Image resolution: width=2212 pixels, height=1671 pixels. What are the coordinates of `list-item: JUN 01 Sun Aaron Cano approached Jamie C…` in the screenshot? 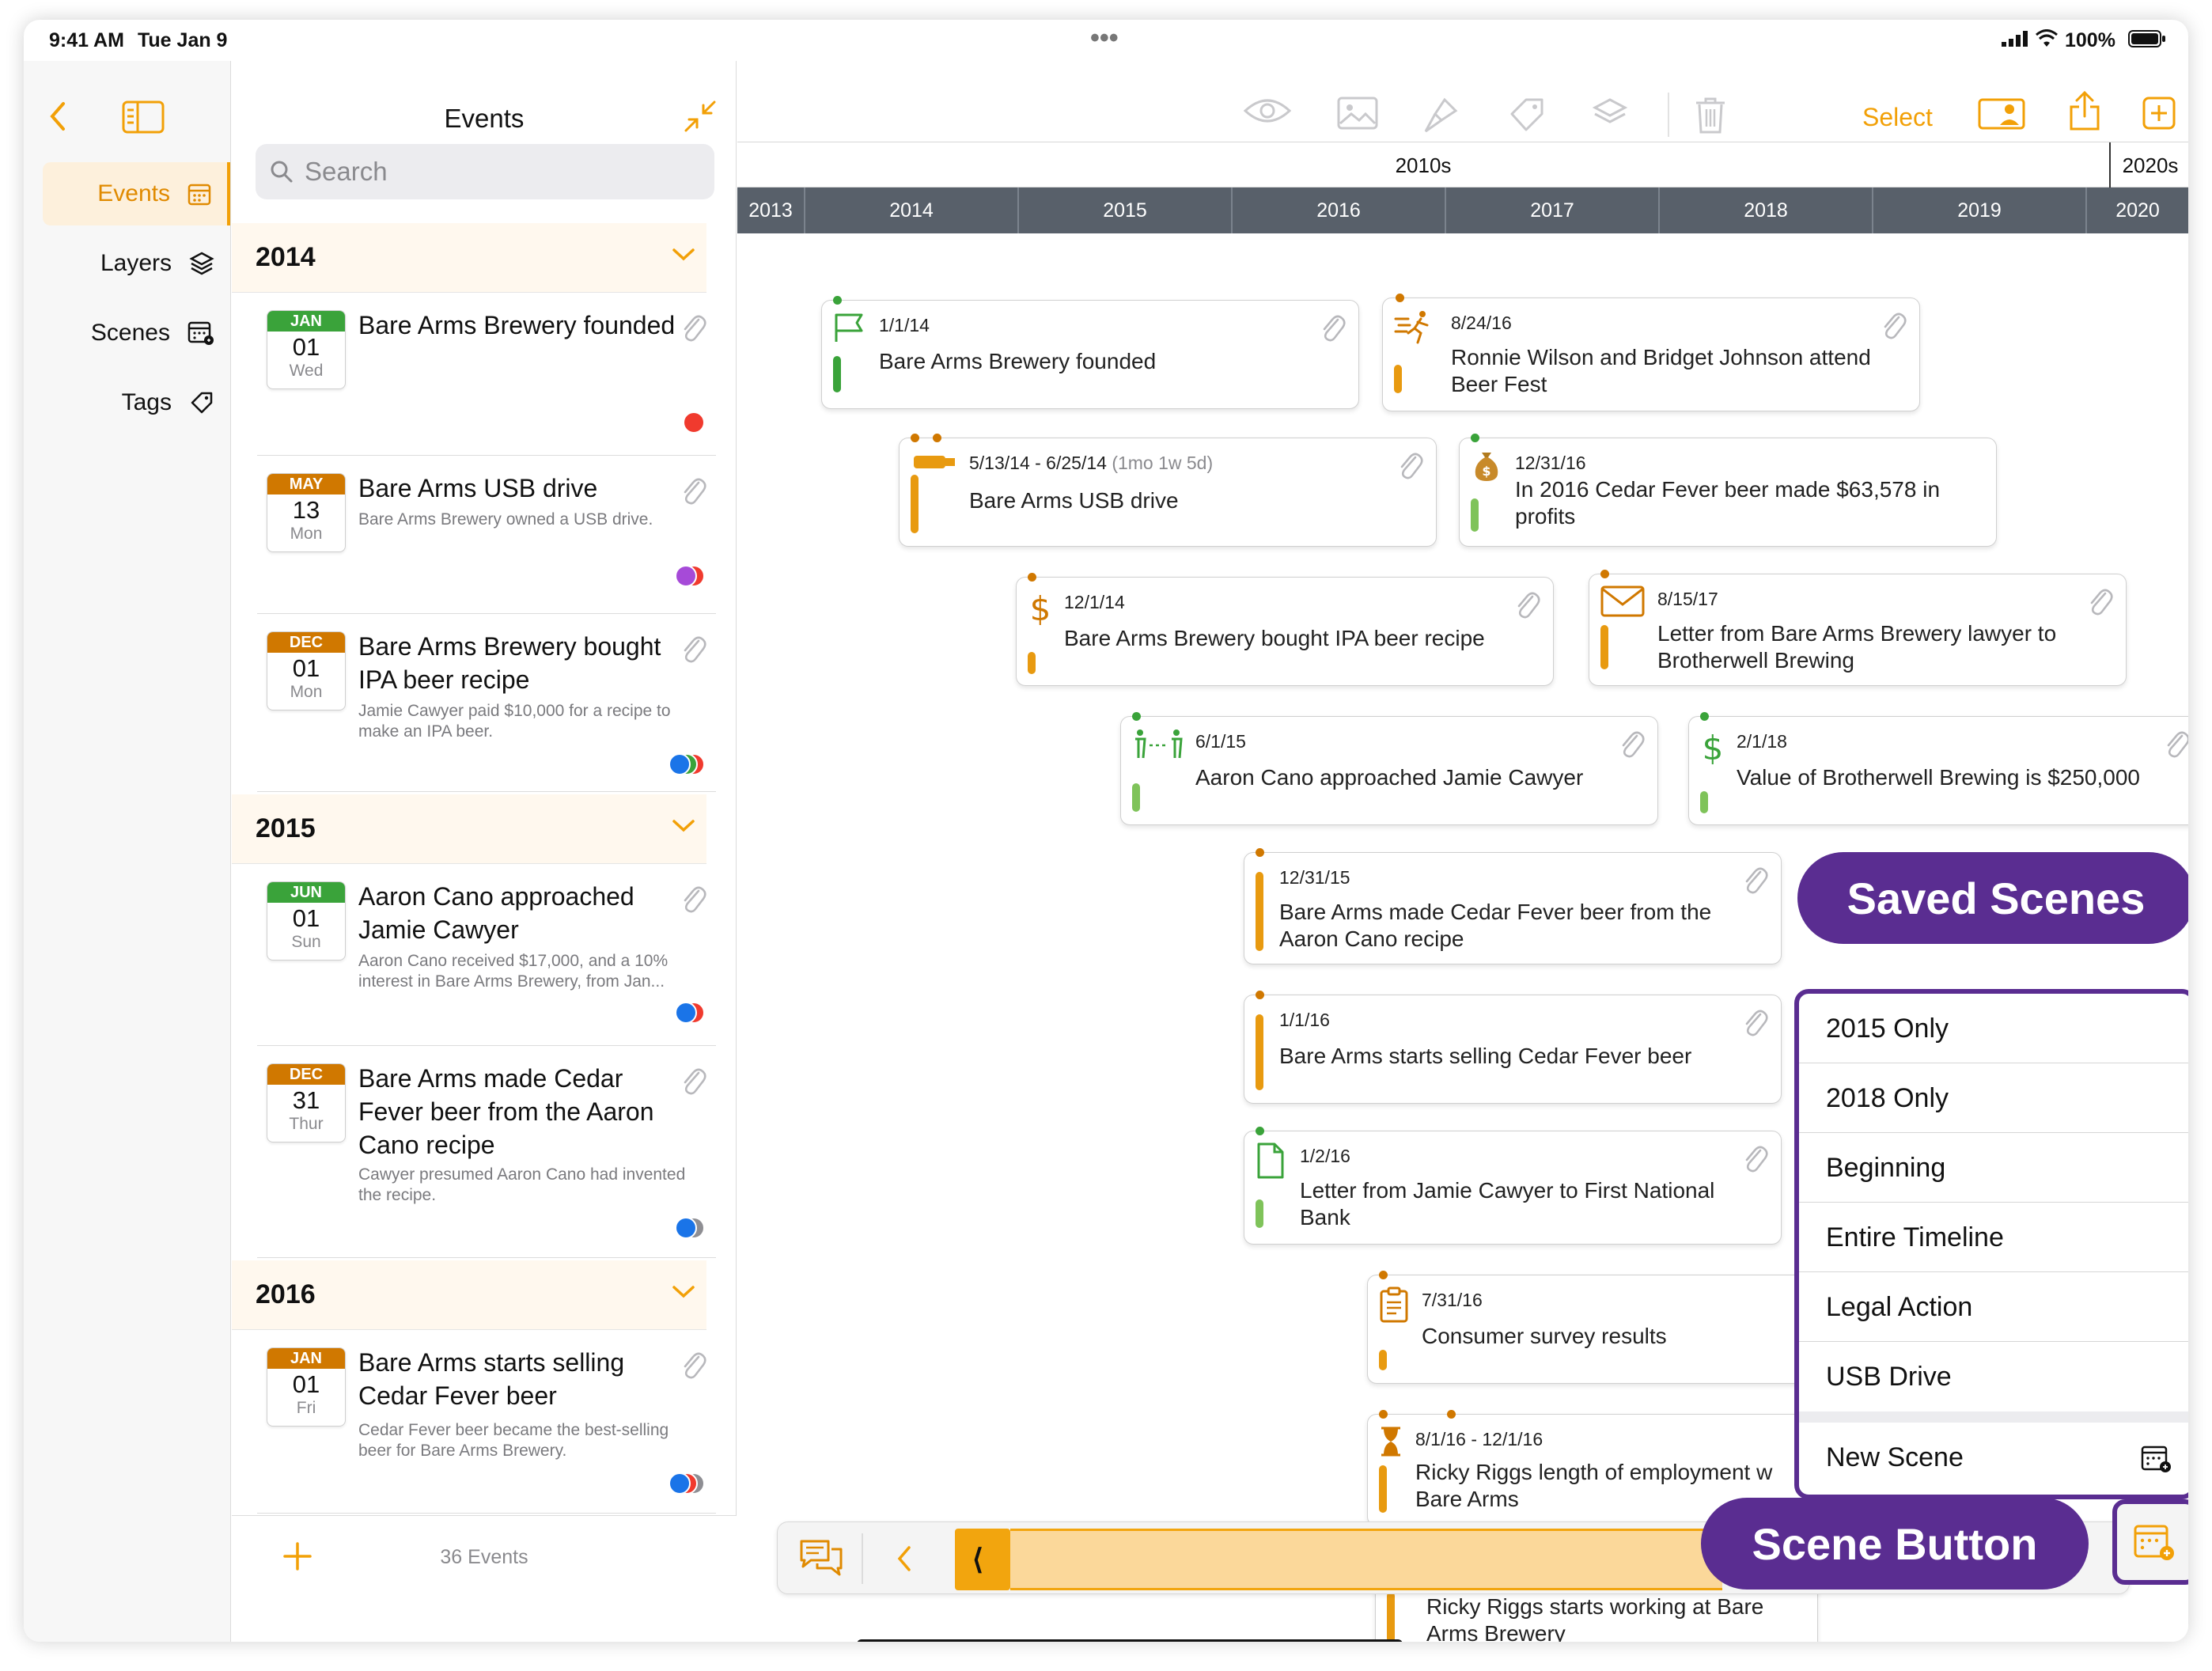 It's located at (486, 955).